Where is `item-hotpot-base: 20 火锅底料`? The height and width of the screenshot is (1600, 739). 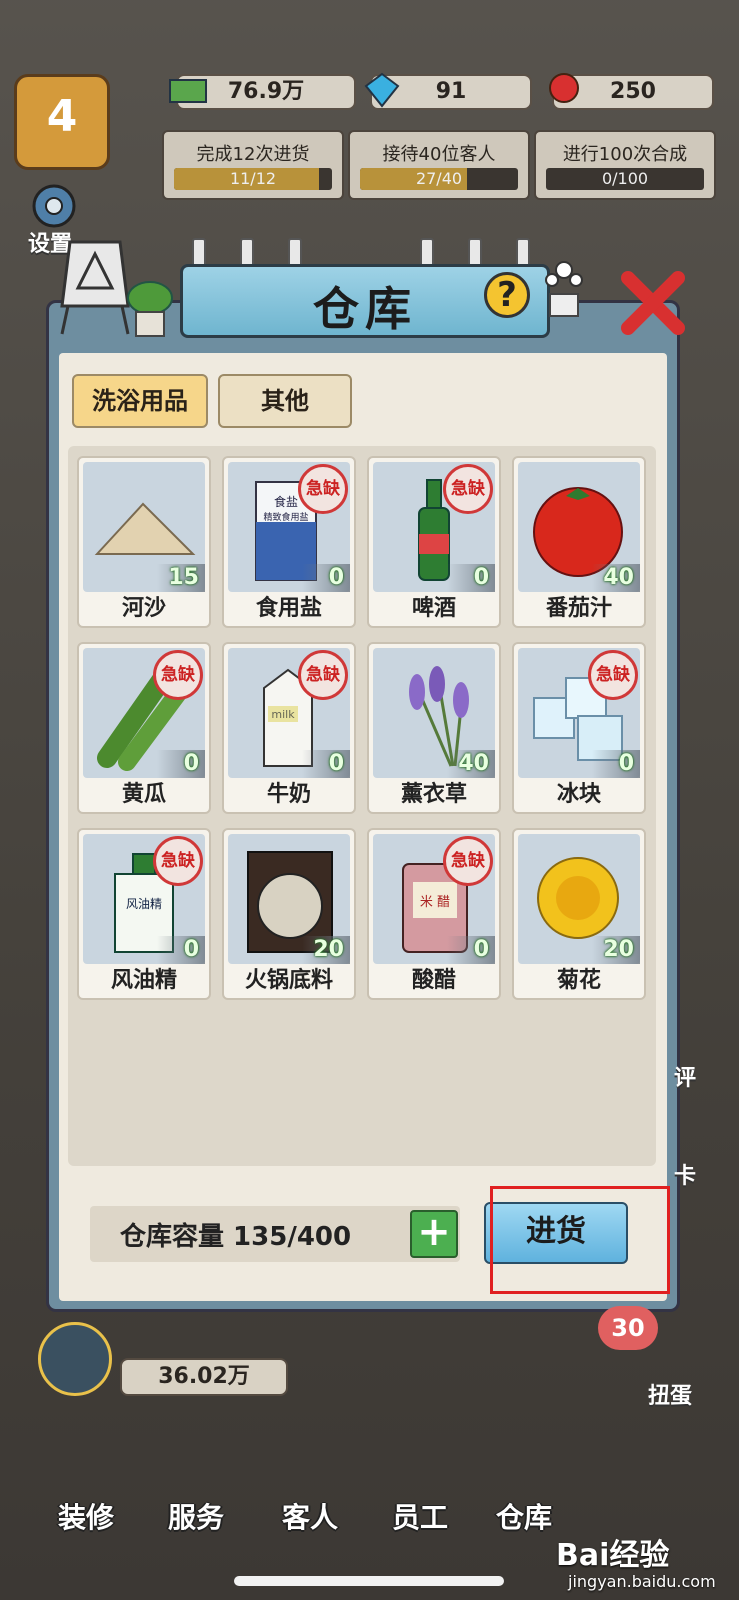 item-hotpot-base: 20 火锅底料 is located at coordinates (289, 914).